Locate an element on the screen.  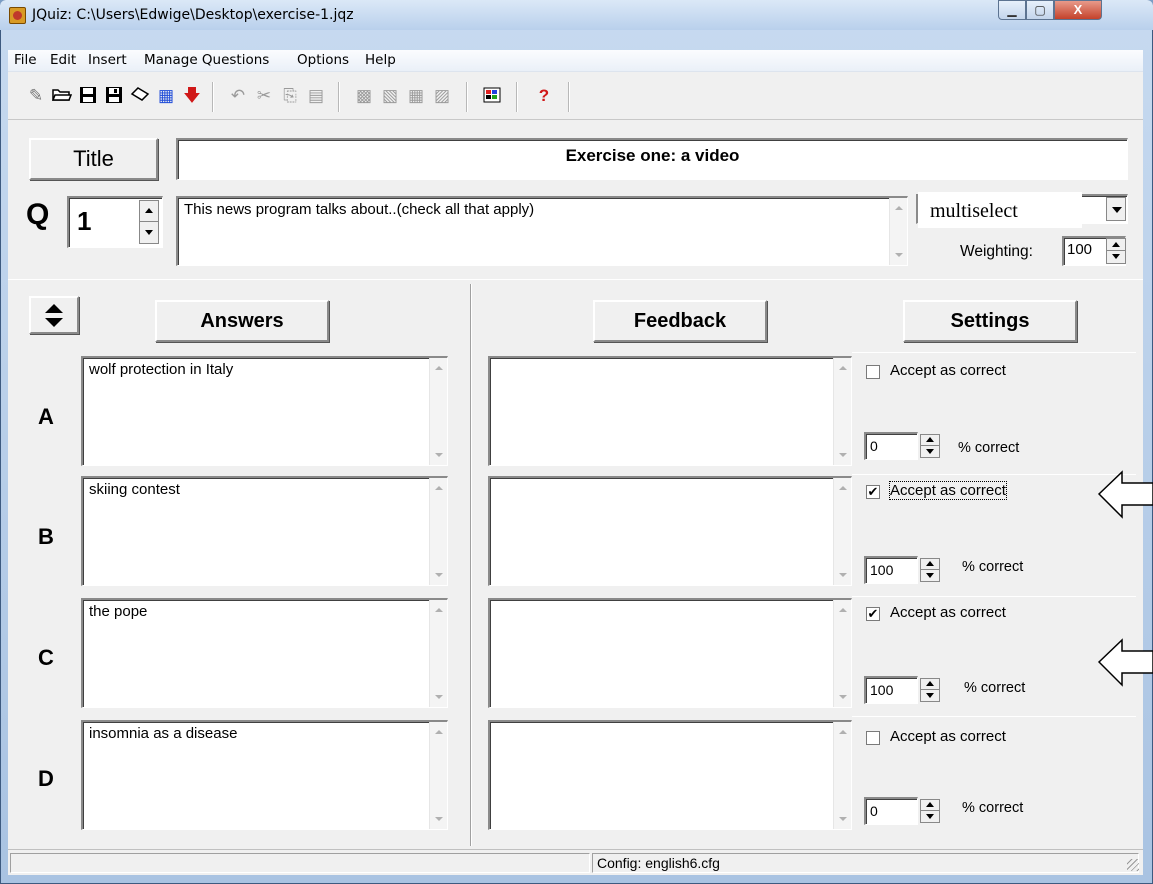
question-tool-4-icon: ▨ is located at coordinates (442, 96).